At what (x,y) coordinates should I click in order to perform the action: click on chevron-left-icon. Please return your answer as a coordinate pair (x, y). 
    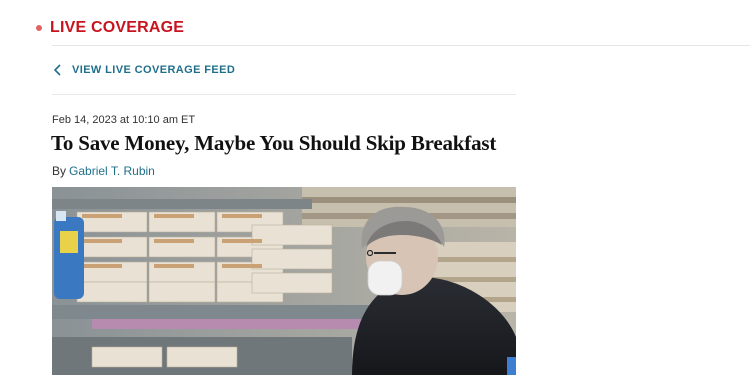
    Looking at the image, I should click on (57, 70).